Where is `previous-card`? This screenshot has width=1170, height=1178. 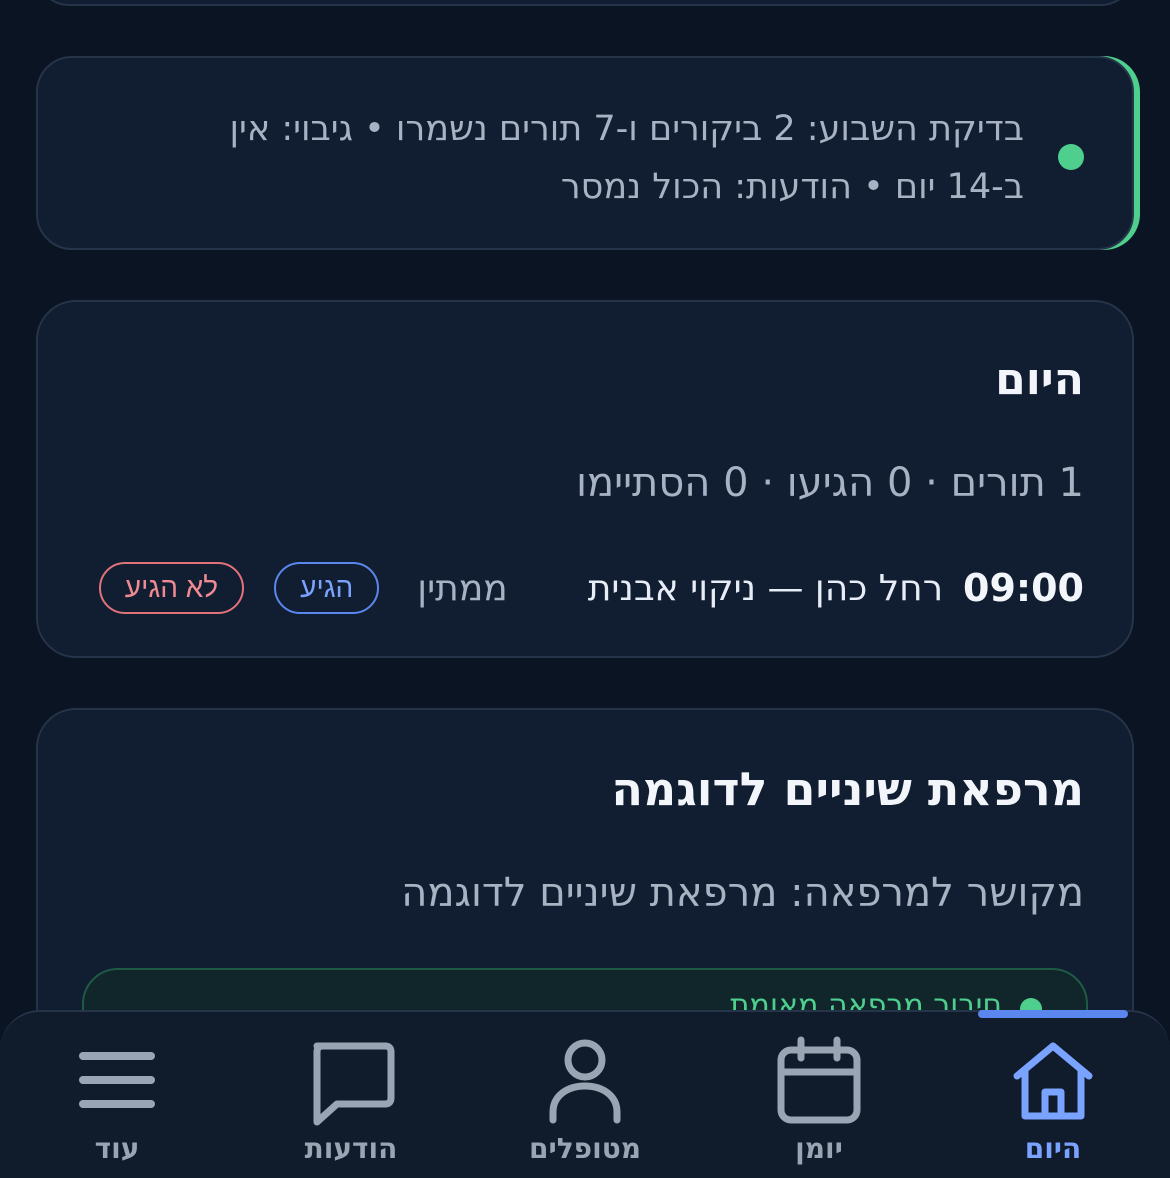 previous-card is located at coordinates (585, 3).